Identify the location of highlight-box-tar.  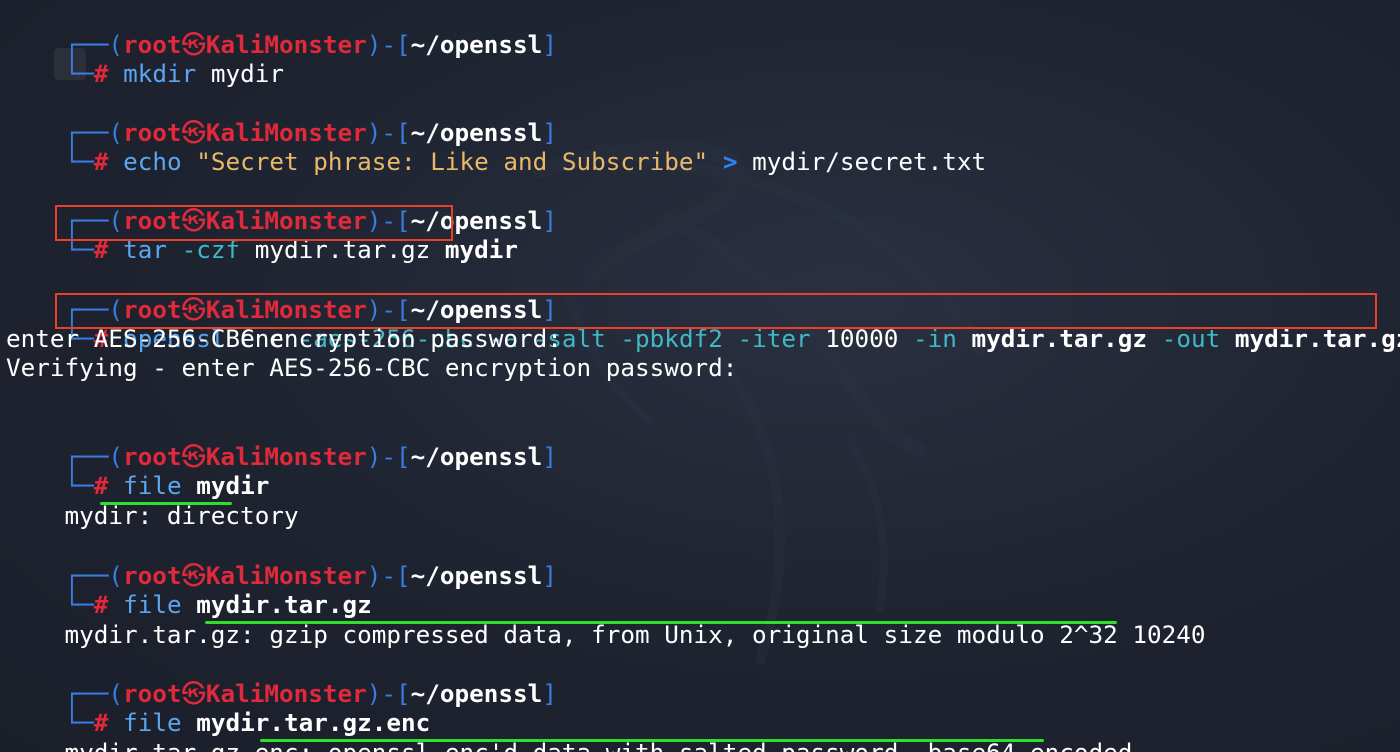
(254, 223).